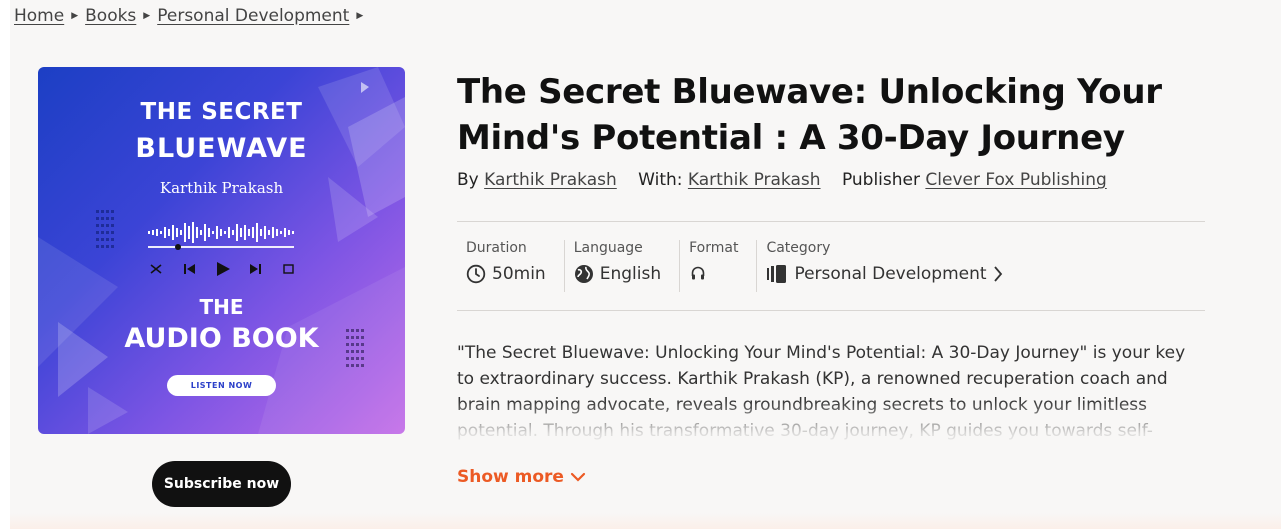 This screenshot has width=1281, height=529. What do you see at coordinates (880, 180) in the screenshot?
I see `publisher-label: Publisher` at bounding box center [880, 180].